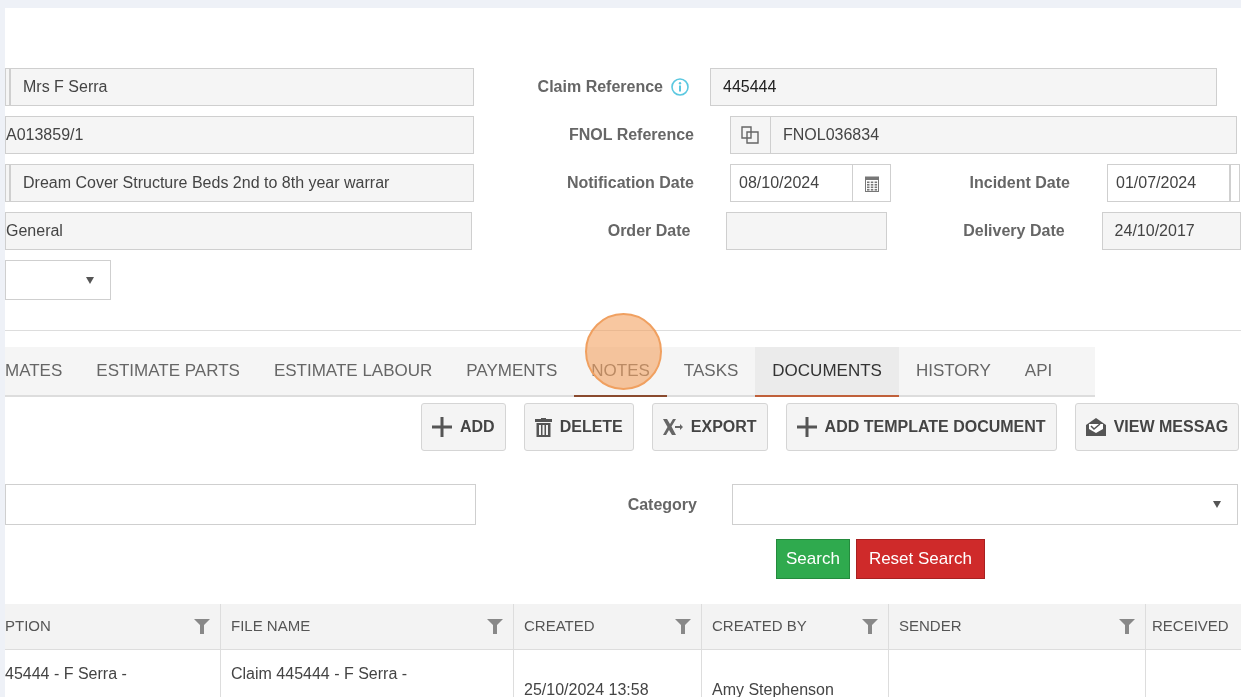 This screenshot has height=697, width=1241. Describe the element at coordinates (353, 372) in the screenshot. I see `tab: ESTIMATE LABOUR` at that location.